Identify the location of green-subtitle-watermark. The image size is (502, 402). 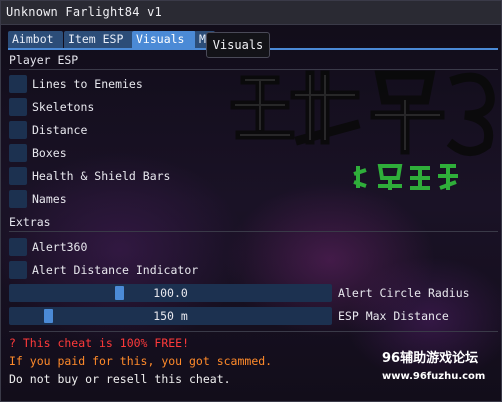
(405, 177).